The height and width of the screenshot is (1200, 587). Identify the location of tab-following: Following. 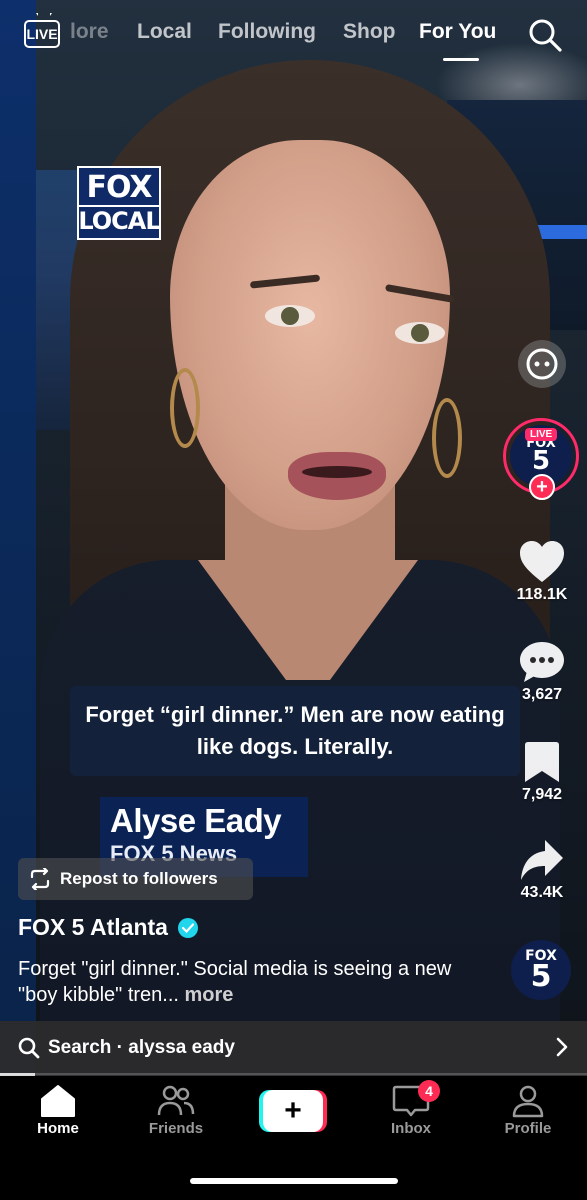
(267, 32).